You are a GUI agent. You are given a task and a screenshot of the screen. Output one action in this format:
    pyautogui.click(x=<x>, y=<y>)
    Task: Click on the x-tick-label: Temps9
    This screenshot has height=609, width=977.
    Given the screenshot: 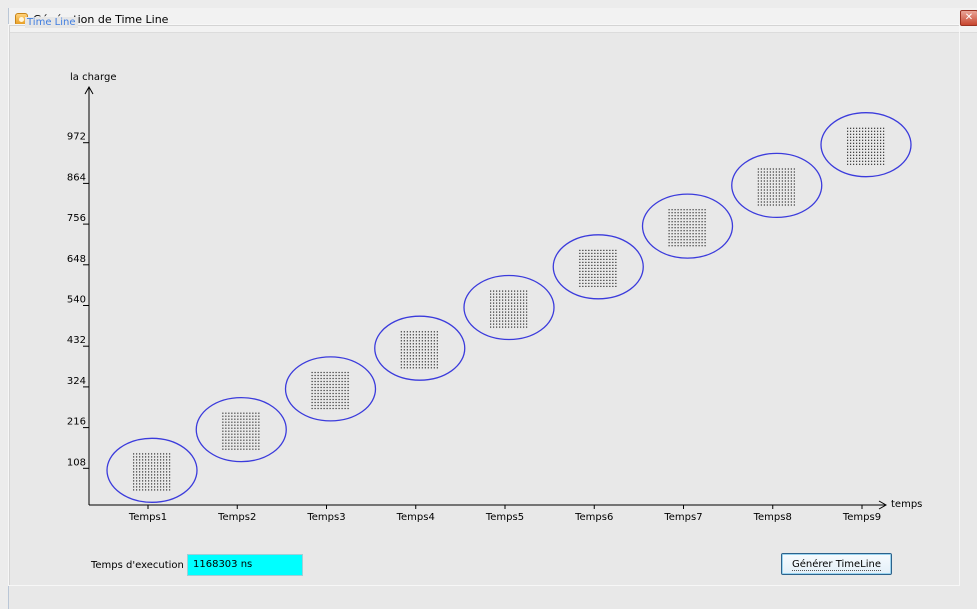 What is the action you would take?
    pyautogui.click(x=861, y=517)
    